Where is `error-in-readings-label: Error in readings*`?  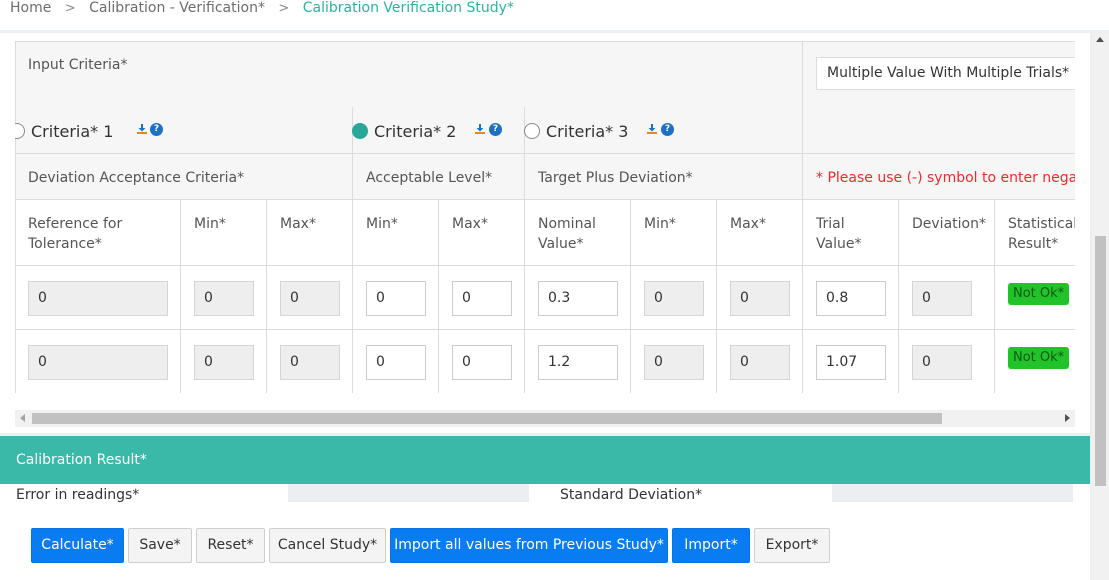 error-in-readings-label: Error in readings* is located at coordinates (78, 494).